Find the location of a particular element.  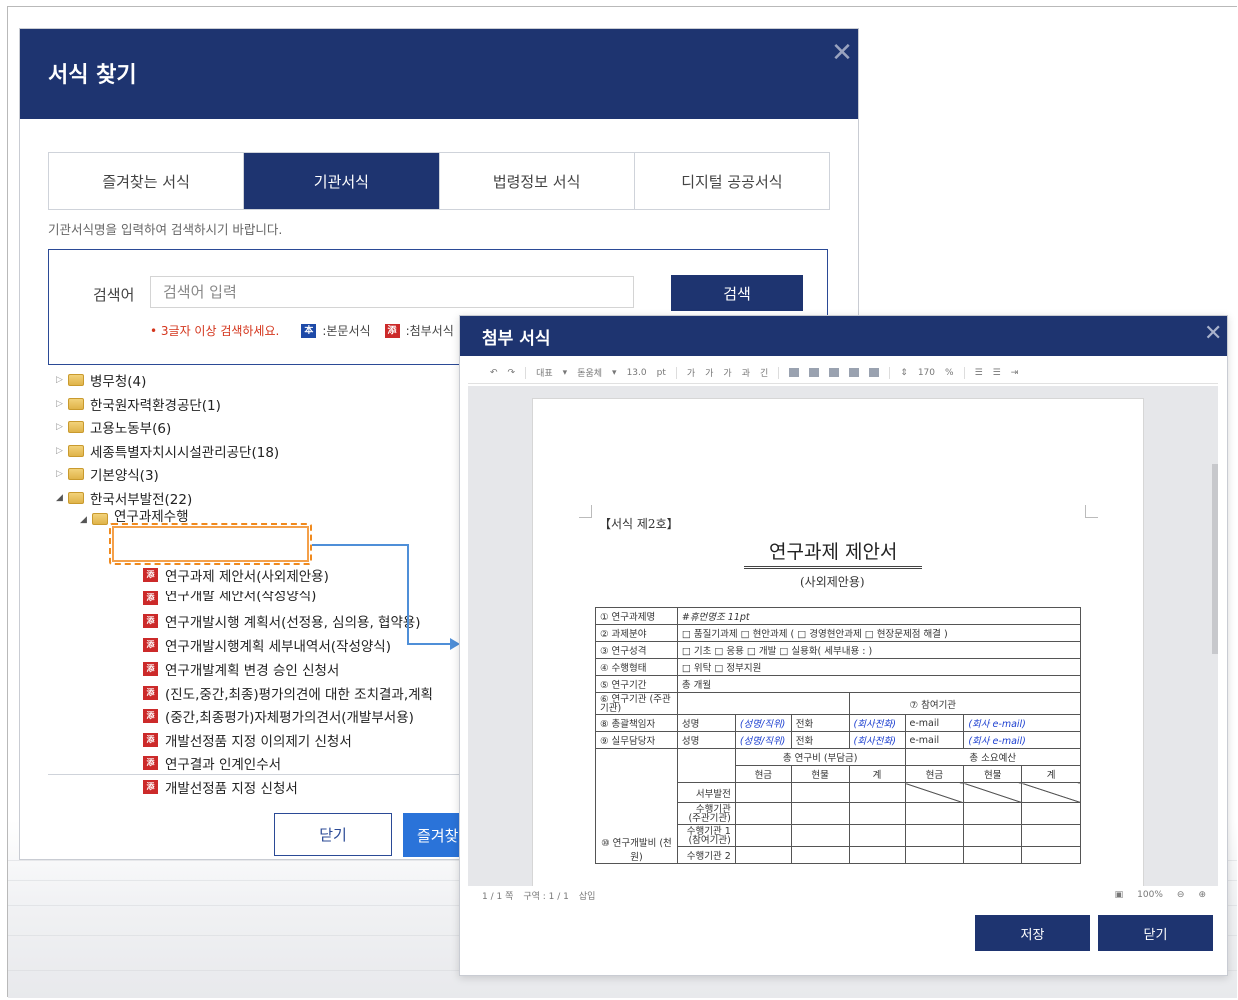

tree-item: 添 (진도,중간,최종)평가의견에 대한 조치결과,계획 is located at coordinates (288, 693).